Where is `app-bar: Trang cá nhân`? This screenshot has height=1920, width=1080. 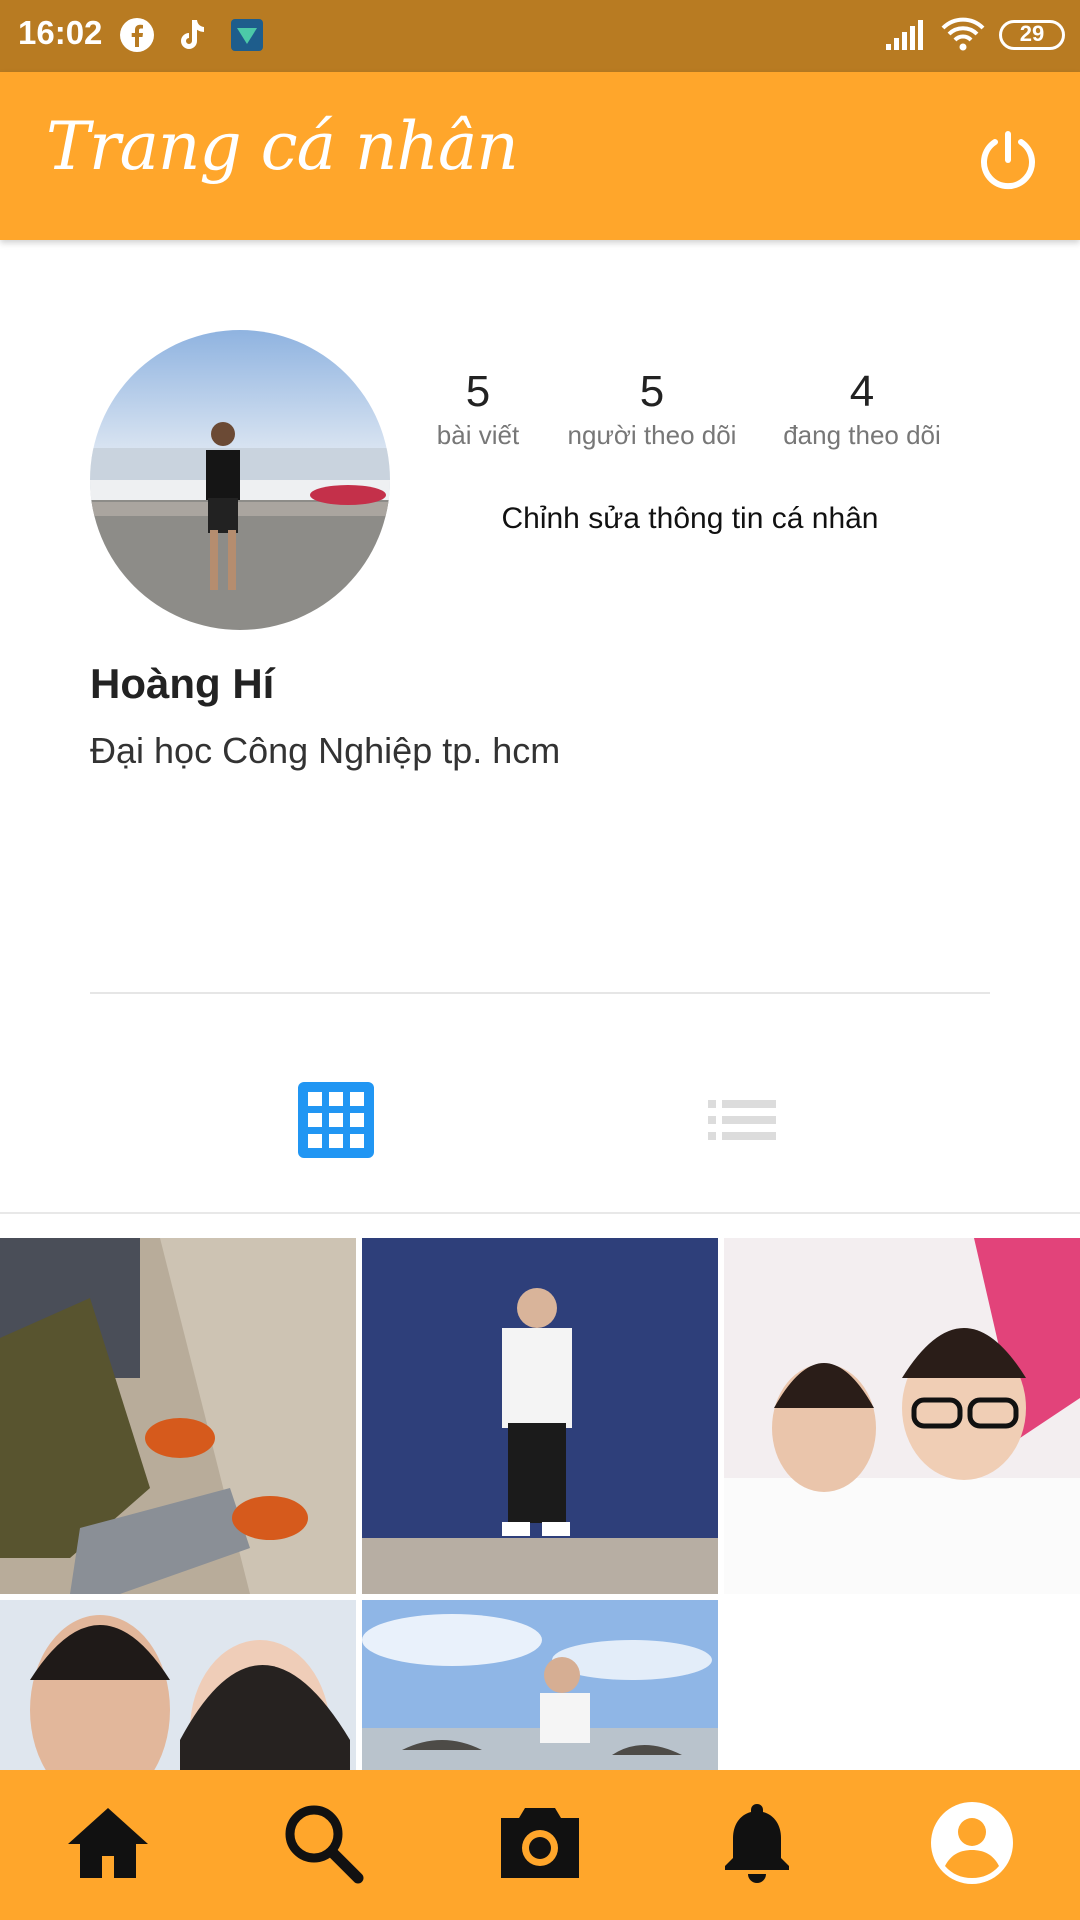
app-bar: Trang cá nhân is located at coordinates (540, 156).